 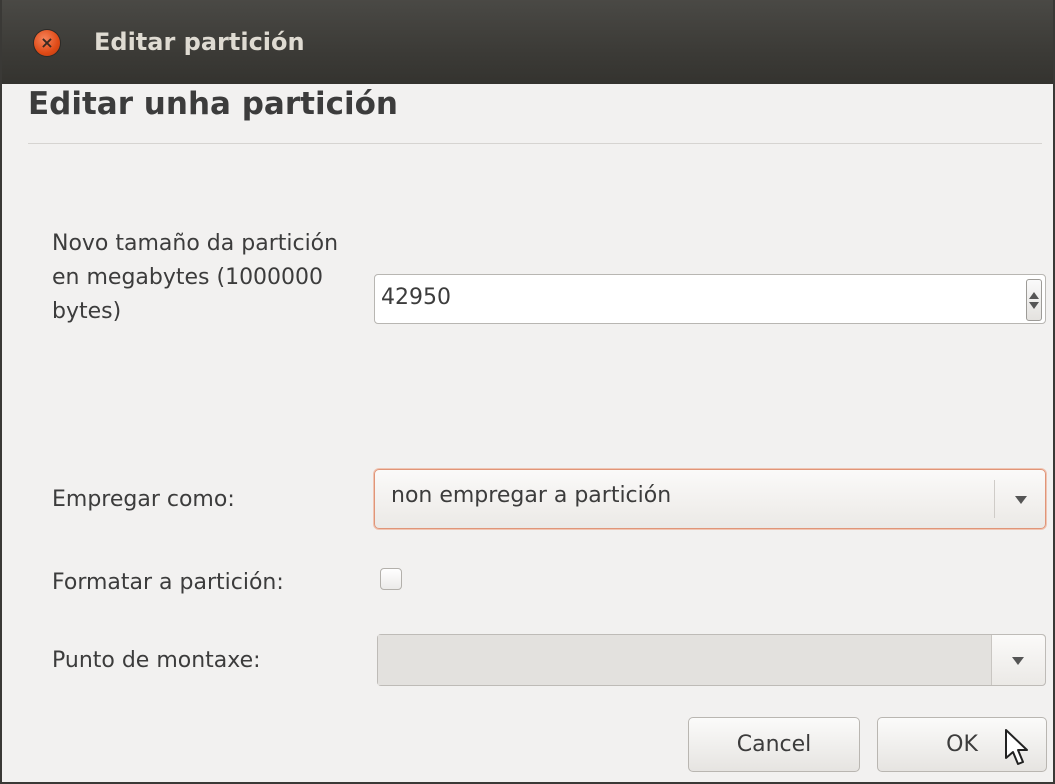 I want to click on mount-point-label: Punto de montaxe:, so click(x=156, y=660).